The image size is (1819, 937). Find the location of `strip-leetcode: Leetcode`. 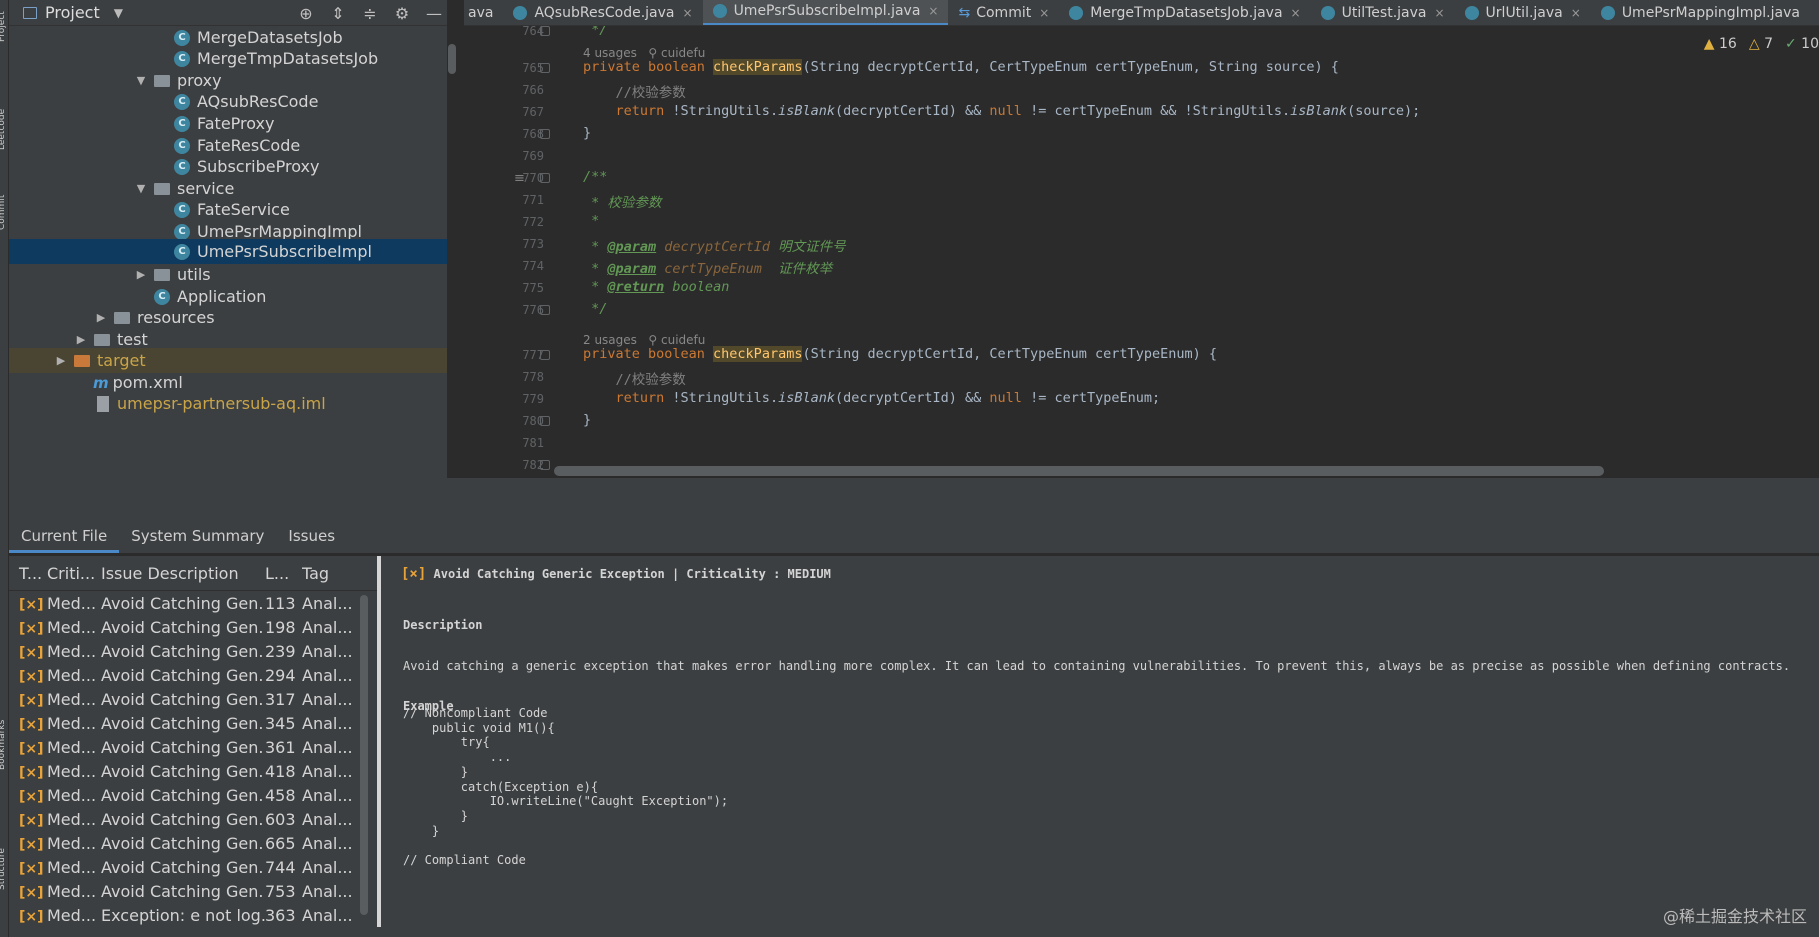

strip-leetcode: Leetcode is located at coordinates (4, 115).